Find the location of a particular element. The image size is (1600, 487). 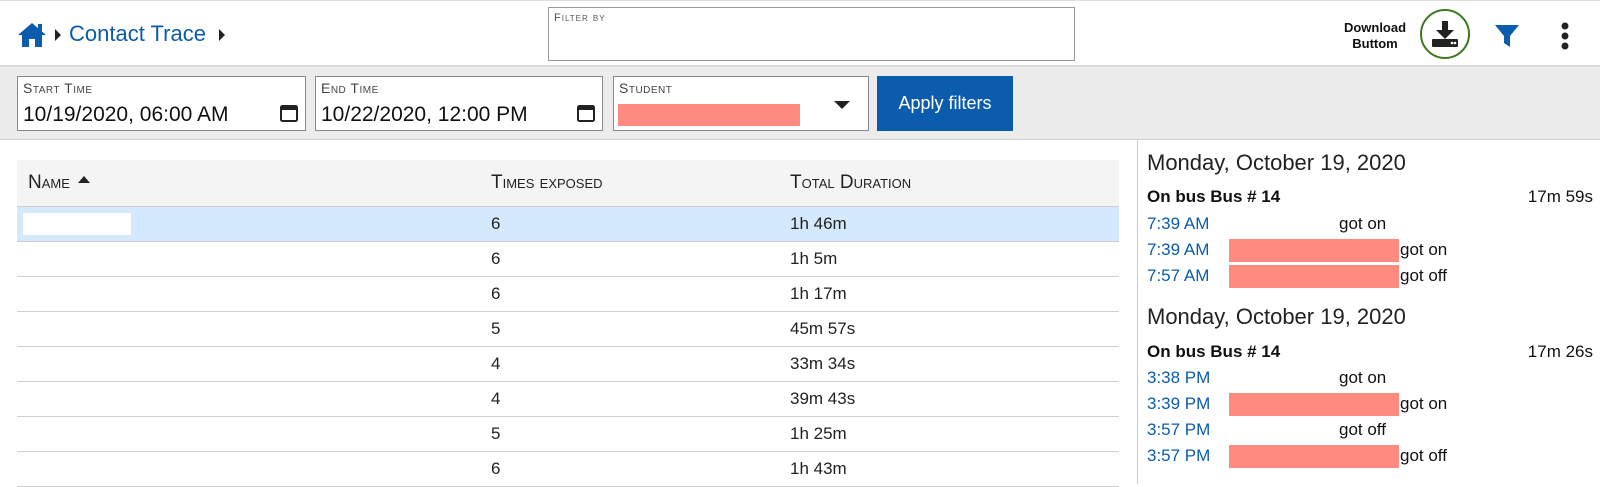

top-bar: Contact Trace Filter by Download Buttom is located at coordinates (800, 33).